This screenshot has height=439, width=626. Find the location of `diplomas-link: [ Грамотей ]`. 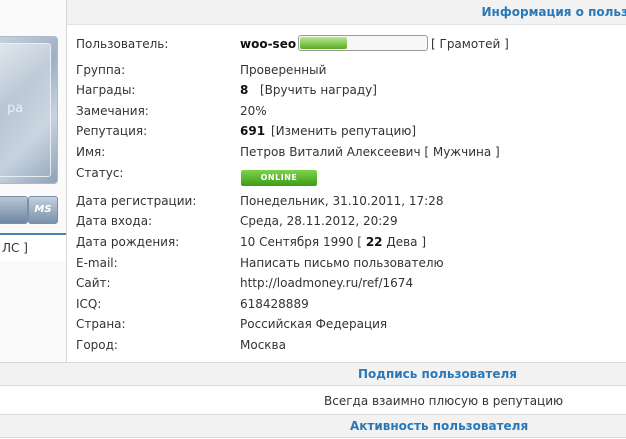

diplomas-link: [ Грамотей ] is located at coordinates (470, 44).